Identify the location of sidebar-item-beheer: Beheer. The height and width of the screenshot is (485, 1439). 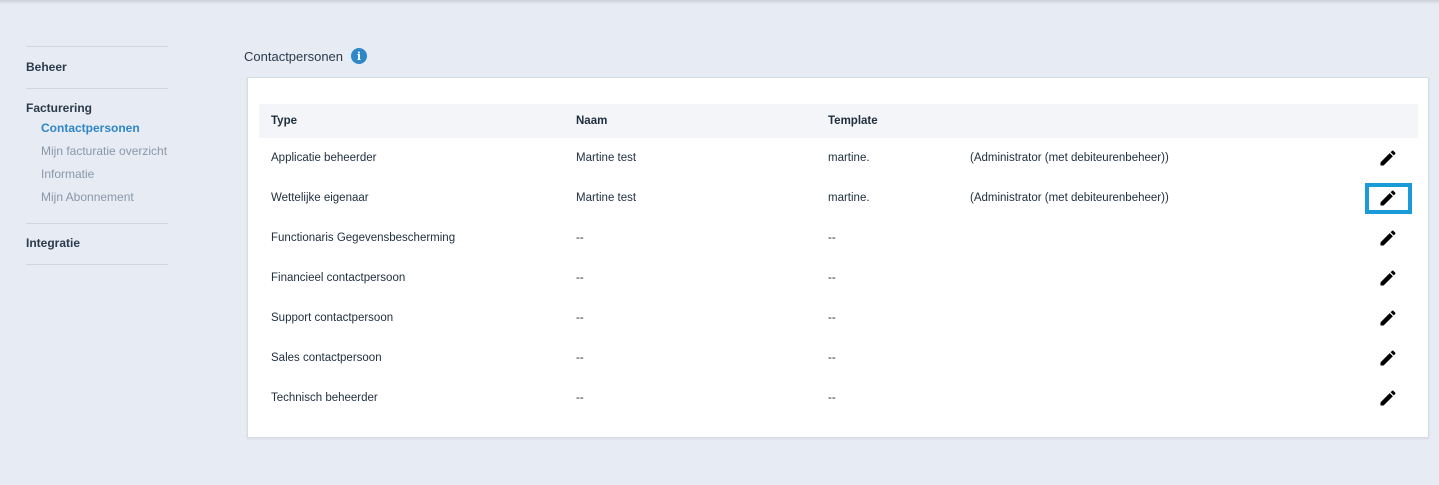
(97, 67).